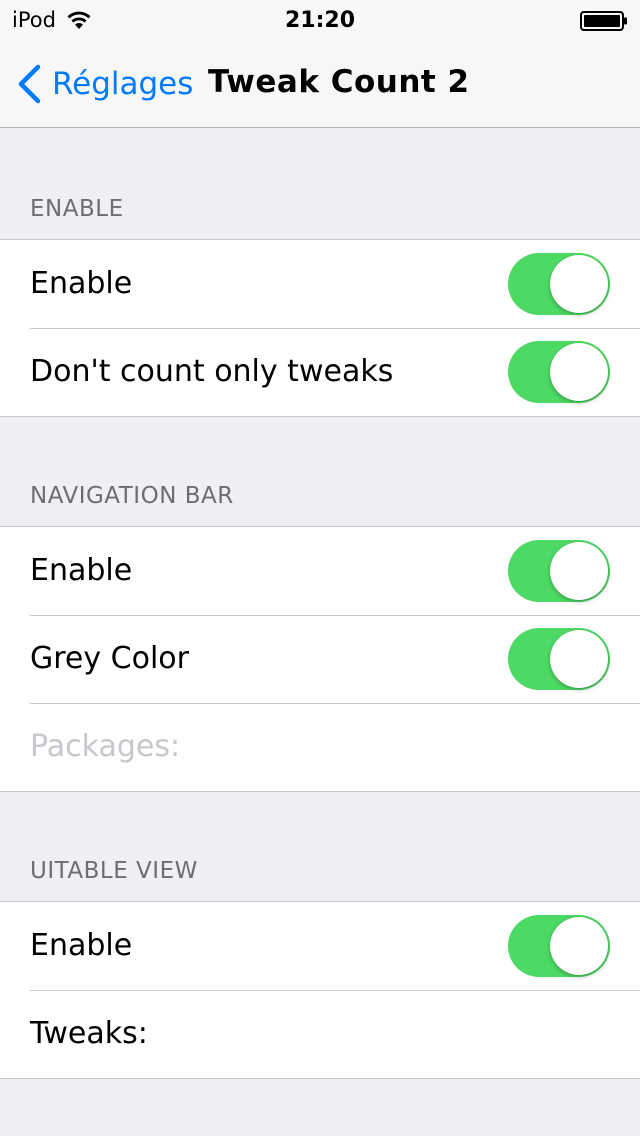  I want to click on battery-icon, so click(603, 21).